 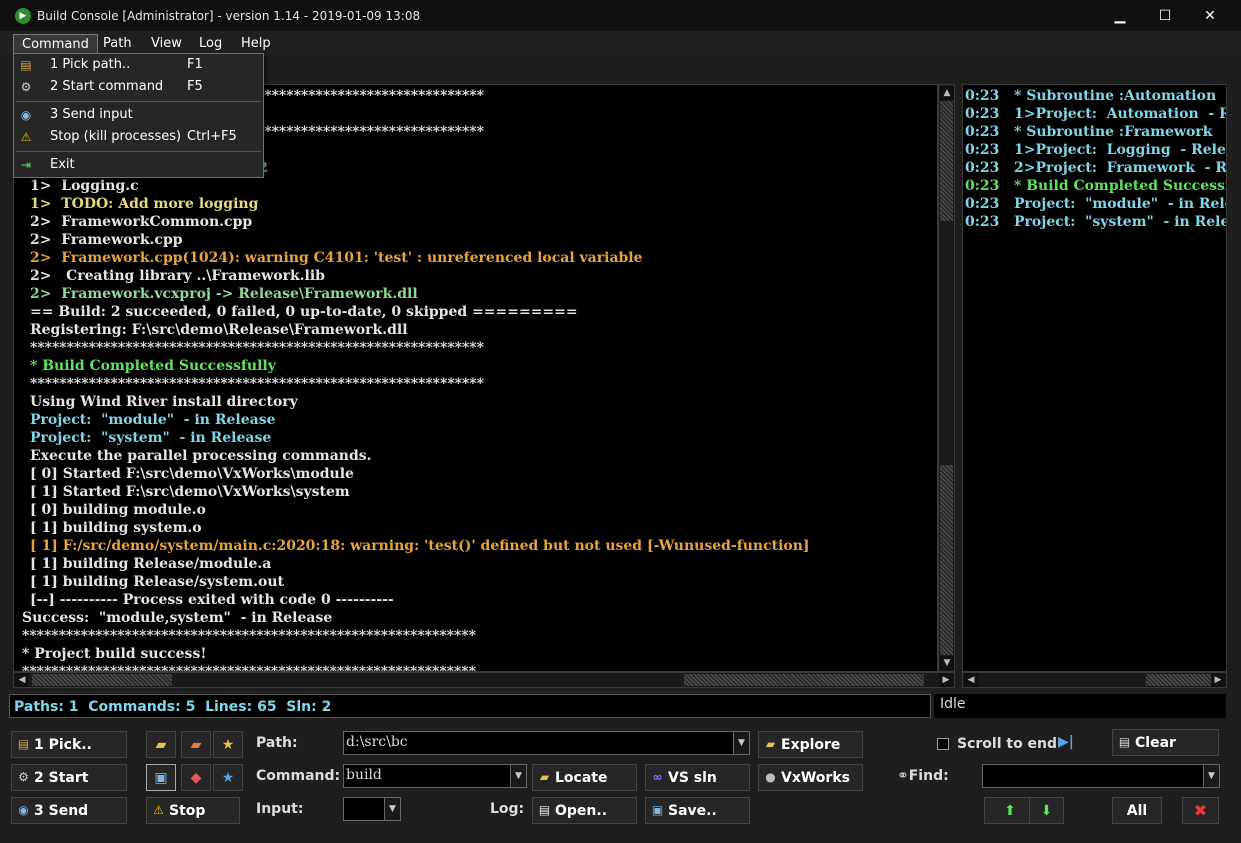 I want to click on app-icon: ▶, so click(x=23, y=15).